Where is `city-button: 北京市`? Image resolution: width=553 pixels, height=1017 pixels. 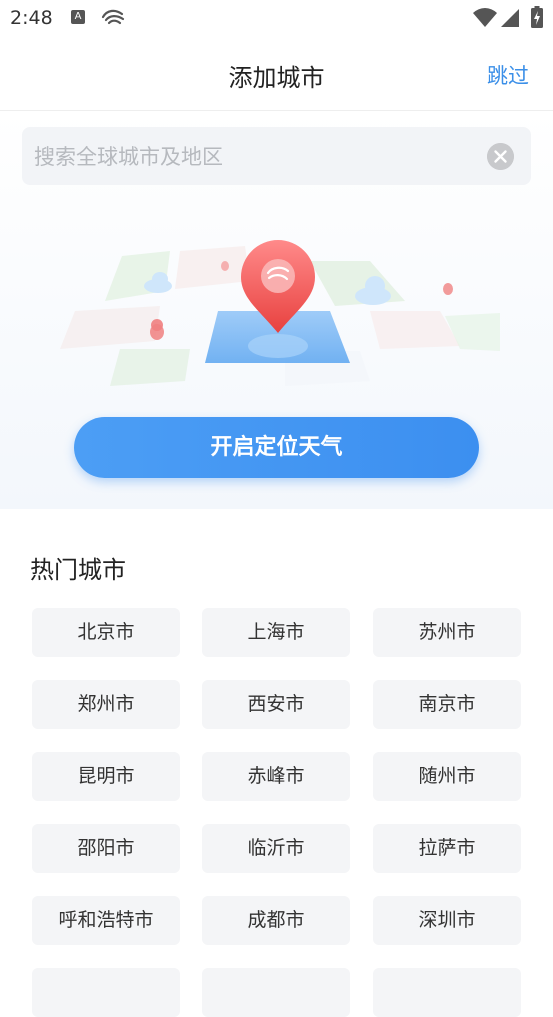
city-button: 北京市 is located at coordinates (106, 632).